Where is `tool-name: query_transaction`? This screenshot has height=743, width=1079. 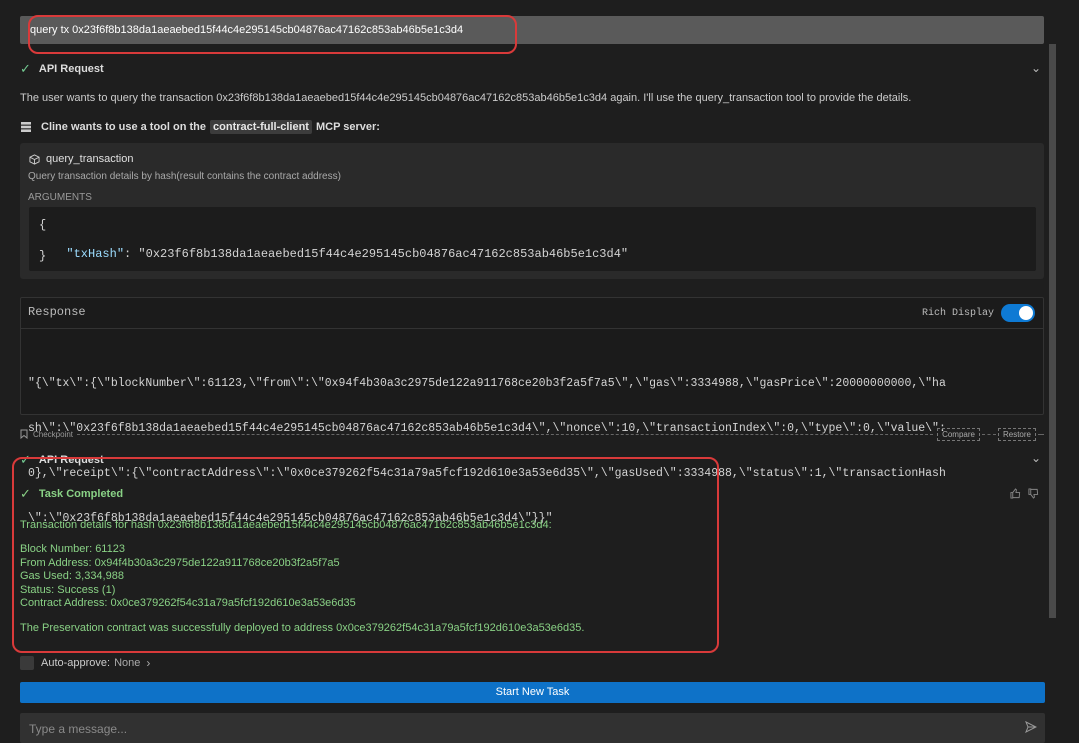 tool-name: query_transaction is located at coordinates (90, 159).